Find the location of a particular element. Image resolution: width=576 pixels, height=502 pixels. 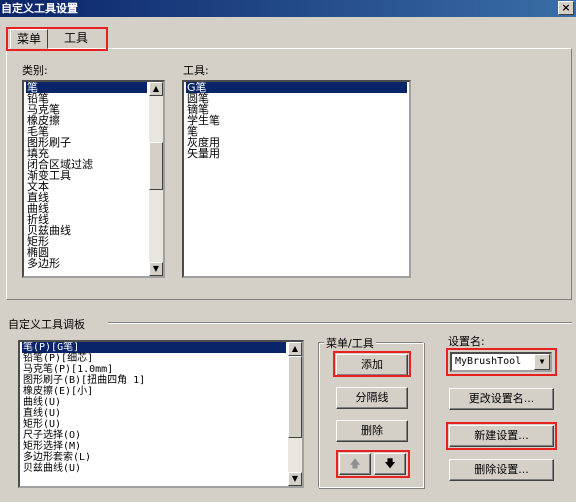

move-down-button: 🡇 is located at coordinates (390, 464).